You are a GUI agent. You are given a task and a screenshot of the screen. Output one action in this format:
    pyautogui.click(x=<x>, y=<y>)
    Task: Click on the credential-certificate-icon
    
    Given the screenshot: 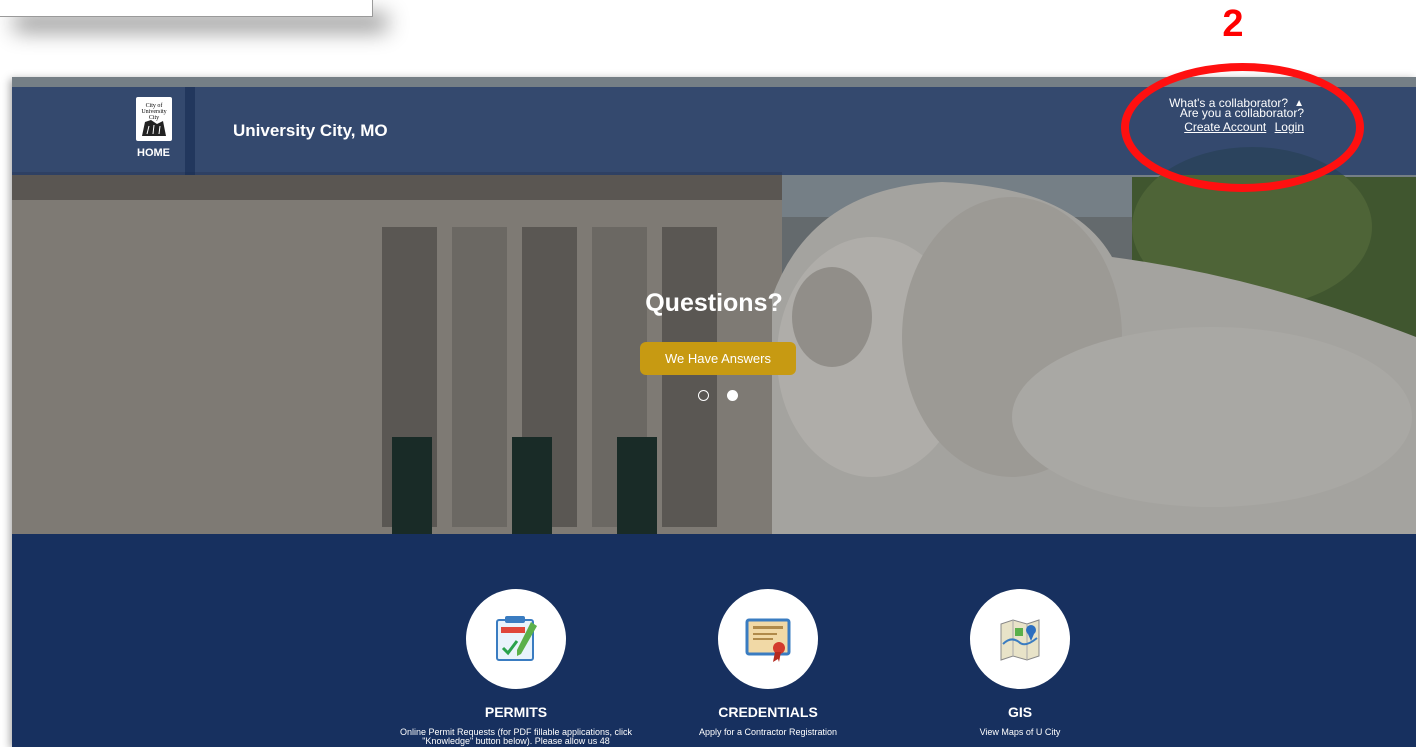 What is the action you would take?
    pyautogui.click(x=768, y=640)
    